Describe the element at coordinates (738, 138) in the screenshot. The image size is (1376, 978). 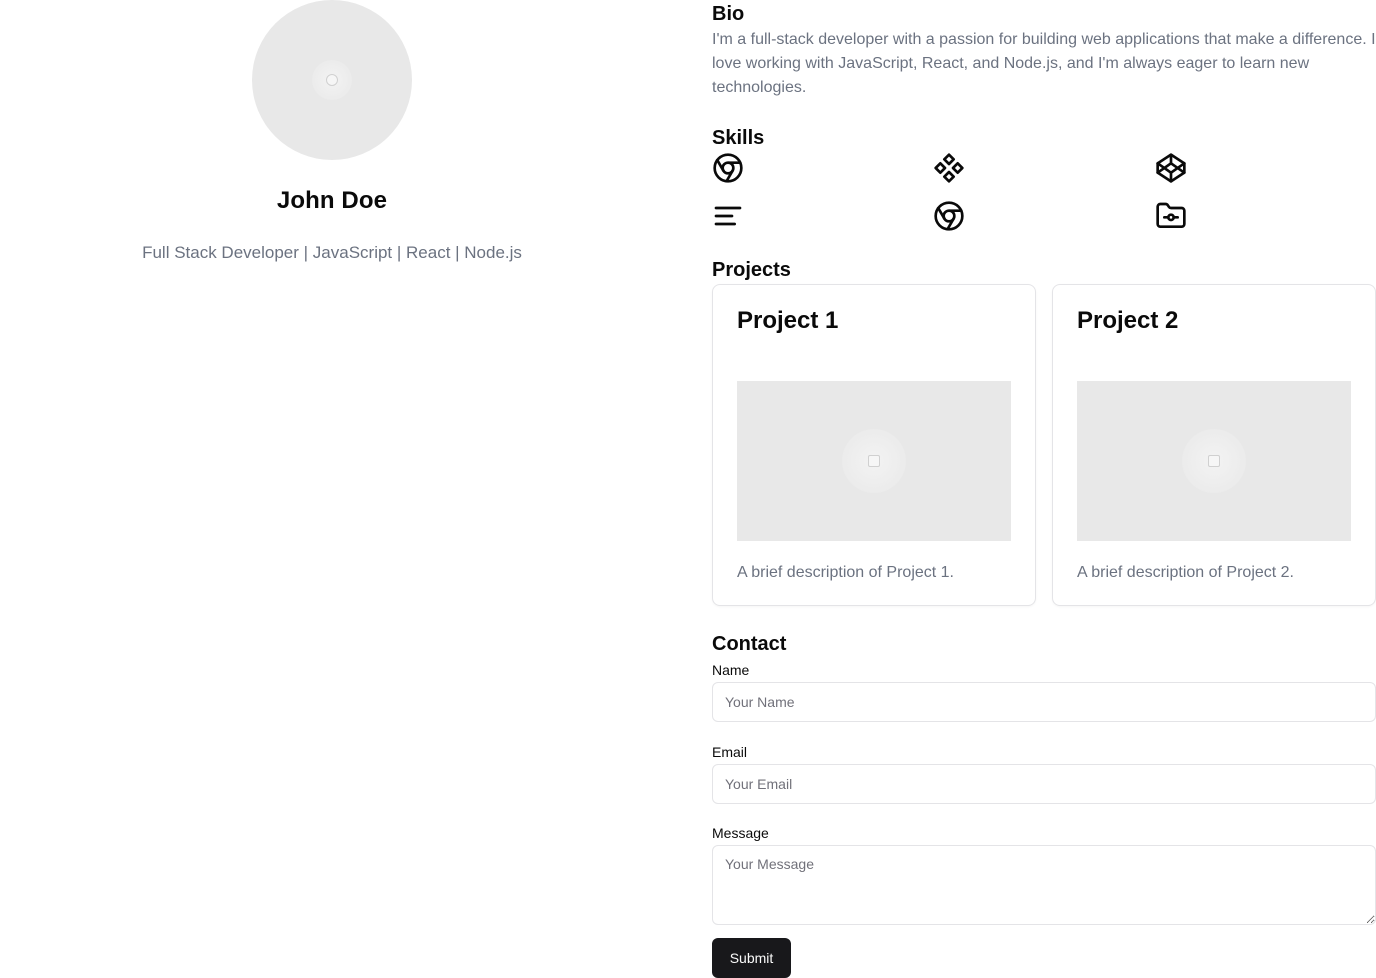
I see `skills-heading: Skills` at that location.